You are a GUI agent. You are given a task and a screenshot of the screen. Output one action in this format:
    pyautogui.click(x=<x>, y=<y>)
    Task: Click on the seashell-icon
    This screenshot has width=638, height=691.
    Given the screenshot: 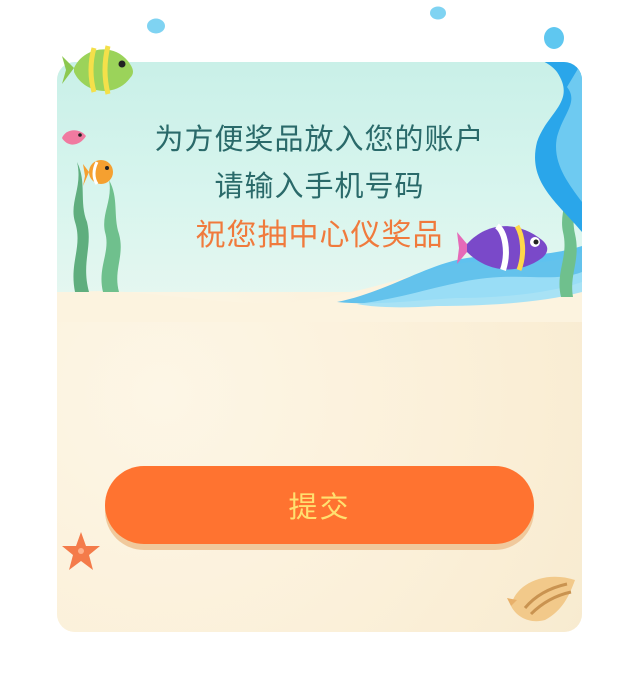 What is the action you would take?
    pyautogui.click(x=541, y=599)
    